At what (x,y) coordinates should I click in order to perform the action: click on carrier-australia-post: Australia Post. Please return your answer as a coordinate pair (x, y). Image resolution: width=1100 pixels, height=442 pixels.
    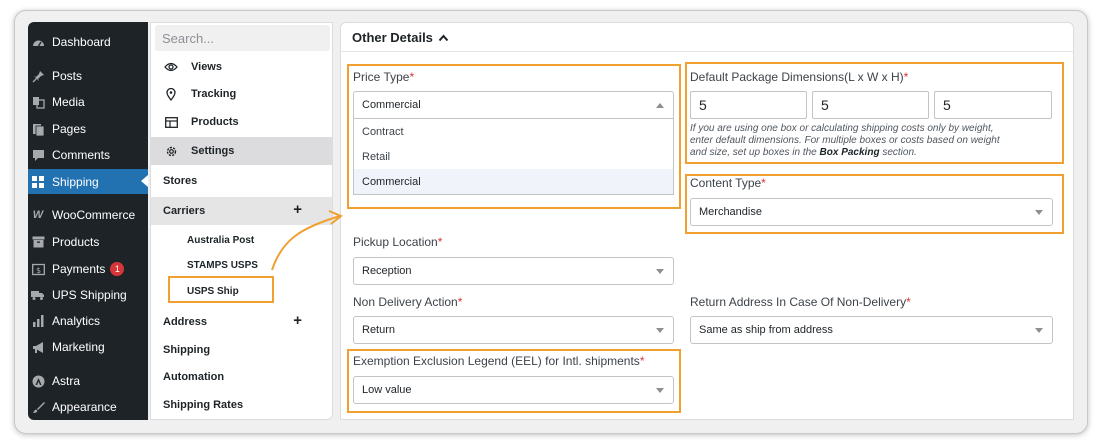
    Looking at the image, I should click on (220, 240).